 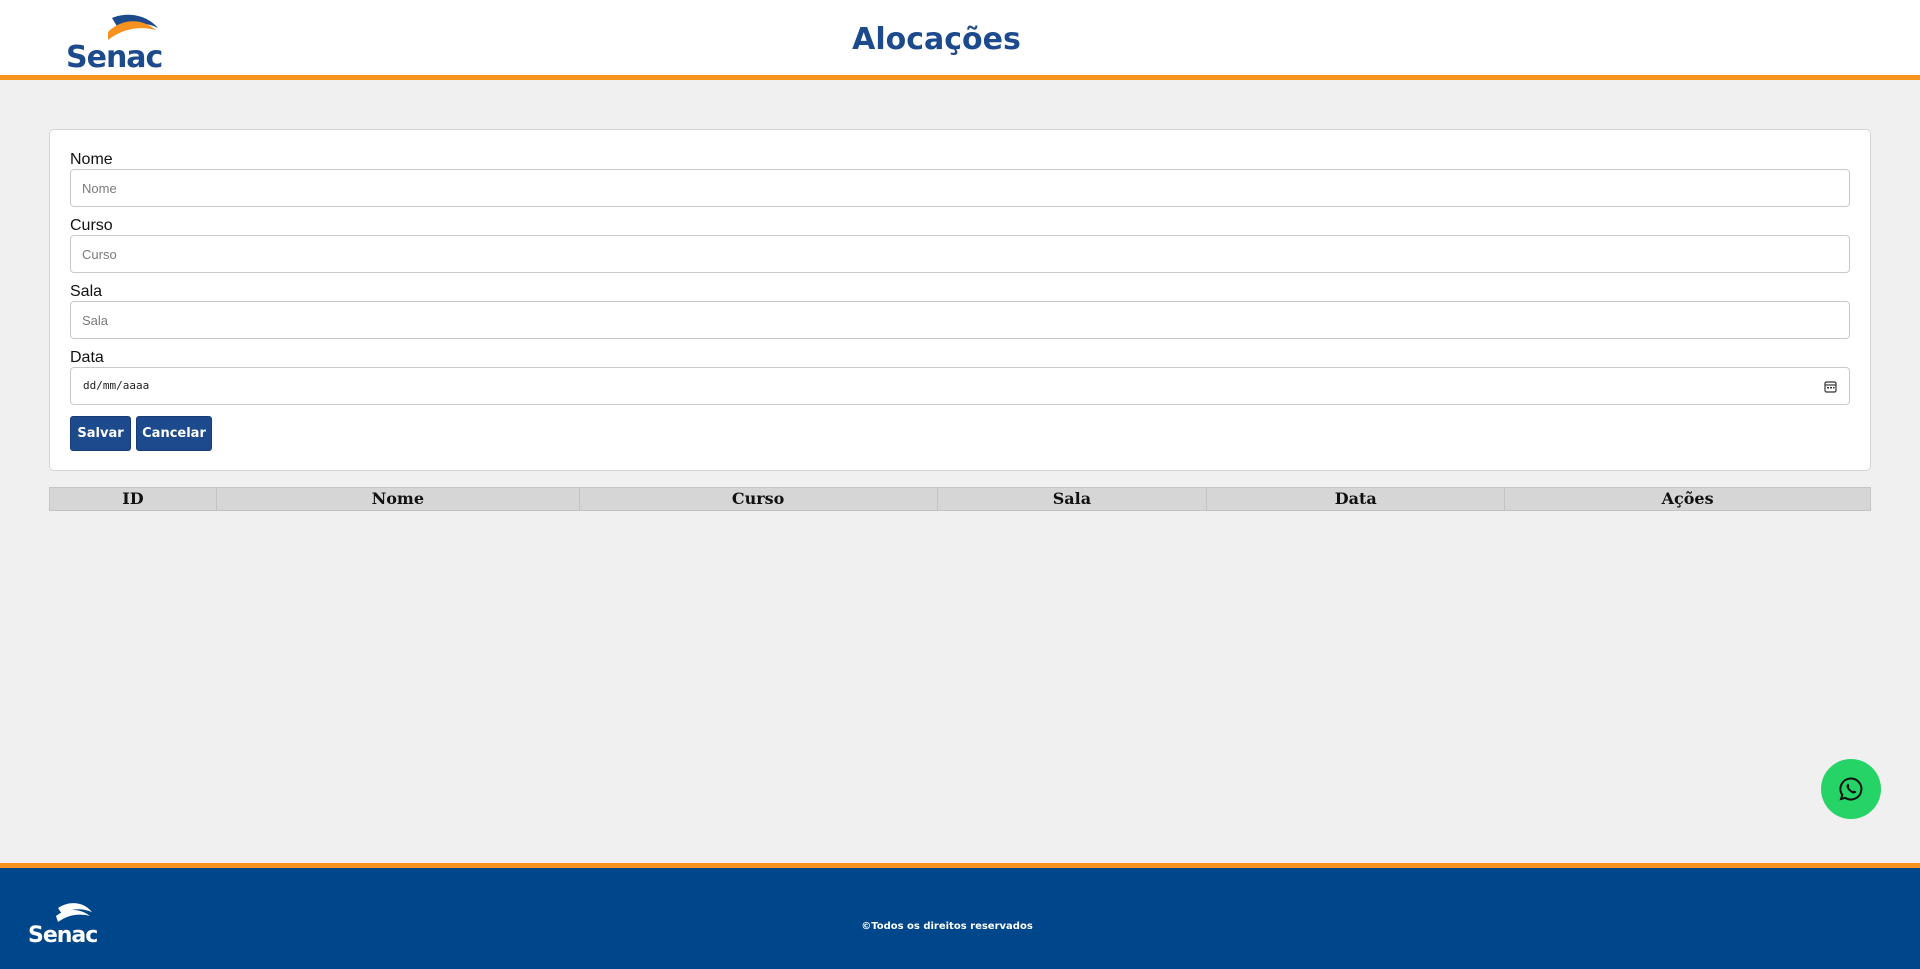 What do you see at coordinates (947, 926) in the screenshot?
I see `copyright-text: ©Todos os direitos reservados` at bounding box center [947, 926].